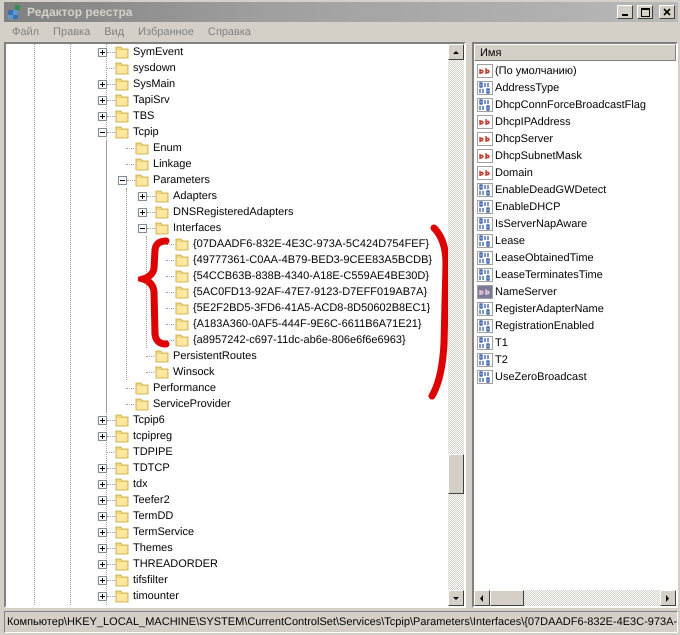  What do you see at coordinates (215, 356) in the screenshot?
I see `tree-item: PersistentRoutes` at bounding box center [215, 356].